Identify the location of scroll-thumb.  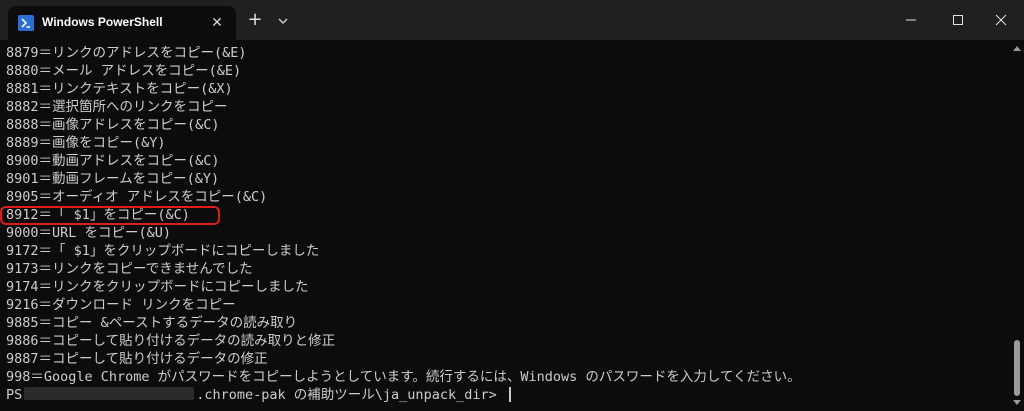
(1017, 368).